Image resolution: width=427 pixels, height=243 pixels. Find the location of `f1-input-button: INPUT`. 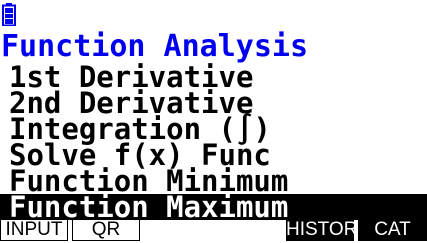

f1-input-button: INPUT is located at coordinates (34, 230).